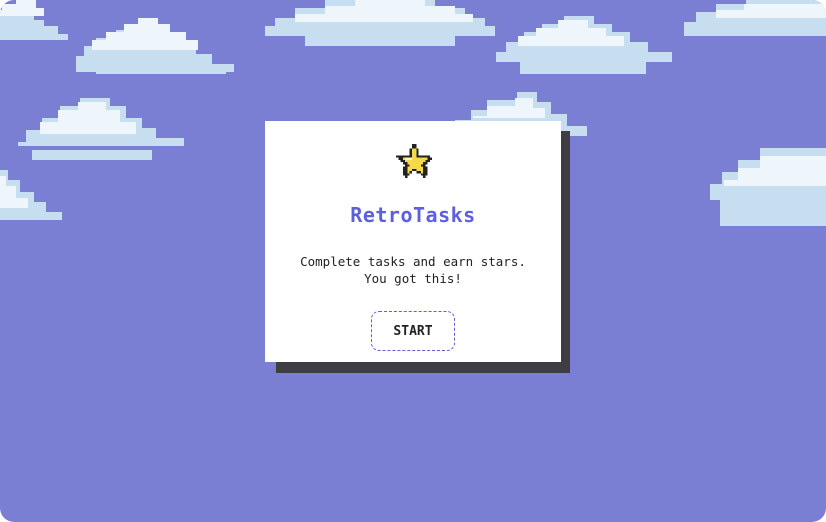  What do you see at coordinates (413, 215) in the screenshot?
I see `app-title: RetroTasks` at bounding box center [413, 215].